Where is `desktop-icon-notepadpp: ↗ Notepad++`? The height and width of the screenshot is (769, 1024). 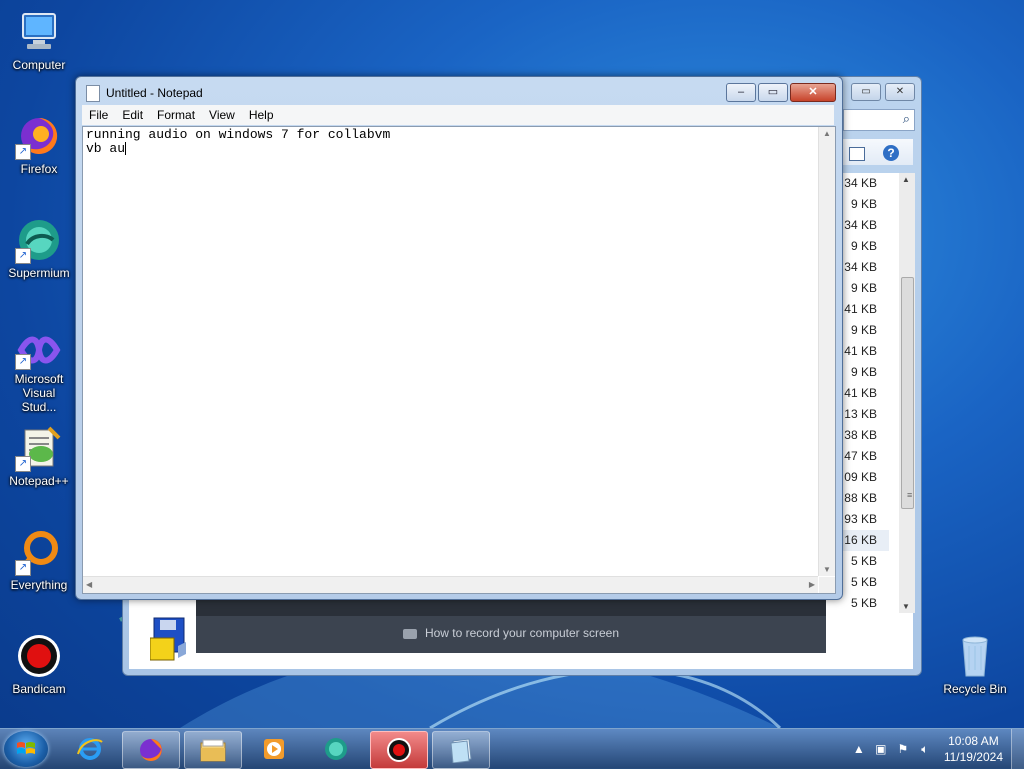 desktop-icon-notepadpp: ↗ Notepad++ is located at coordinates (39, 456).